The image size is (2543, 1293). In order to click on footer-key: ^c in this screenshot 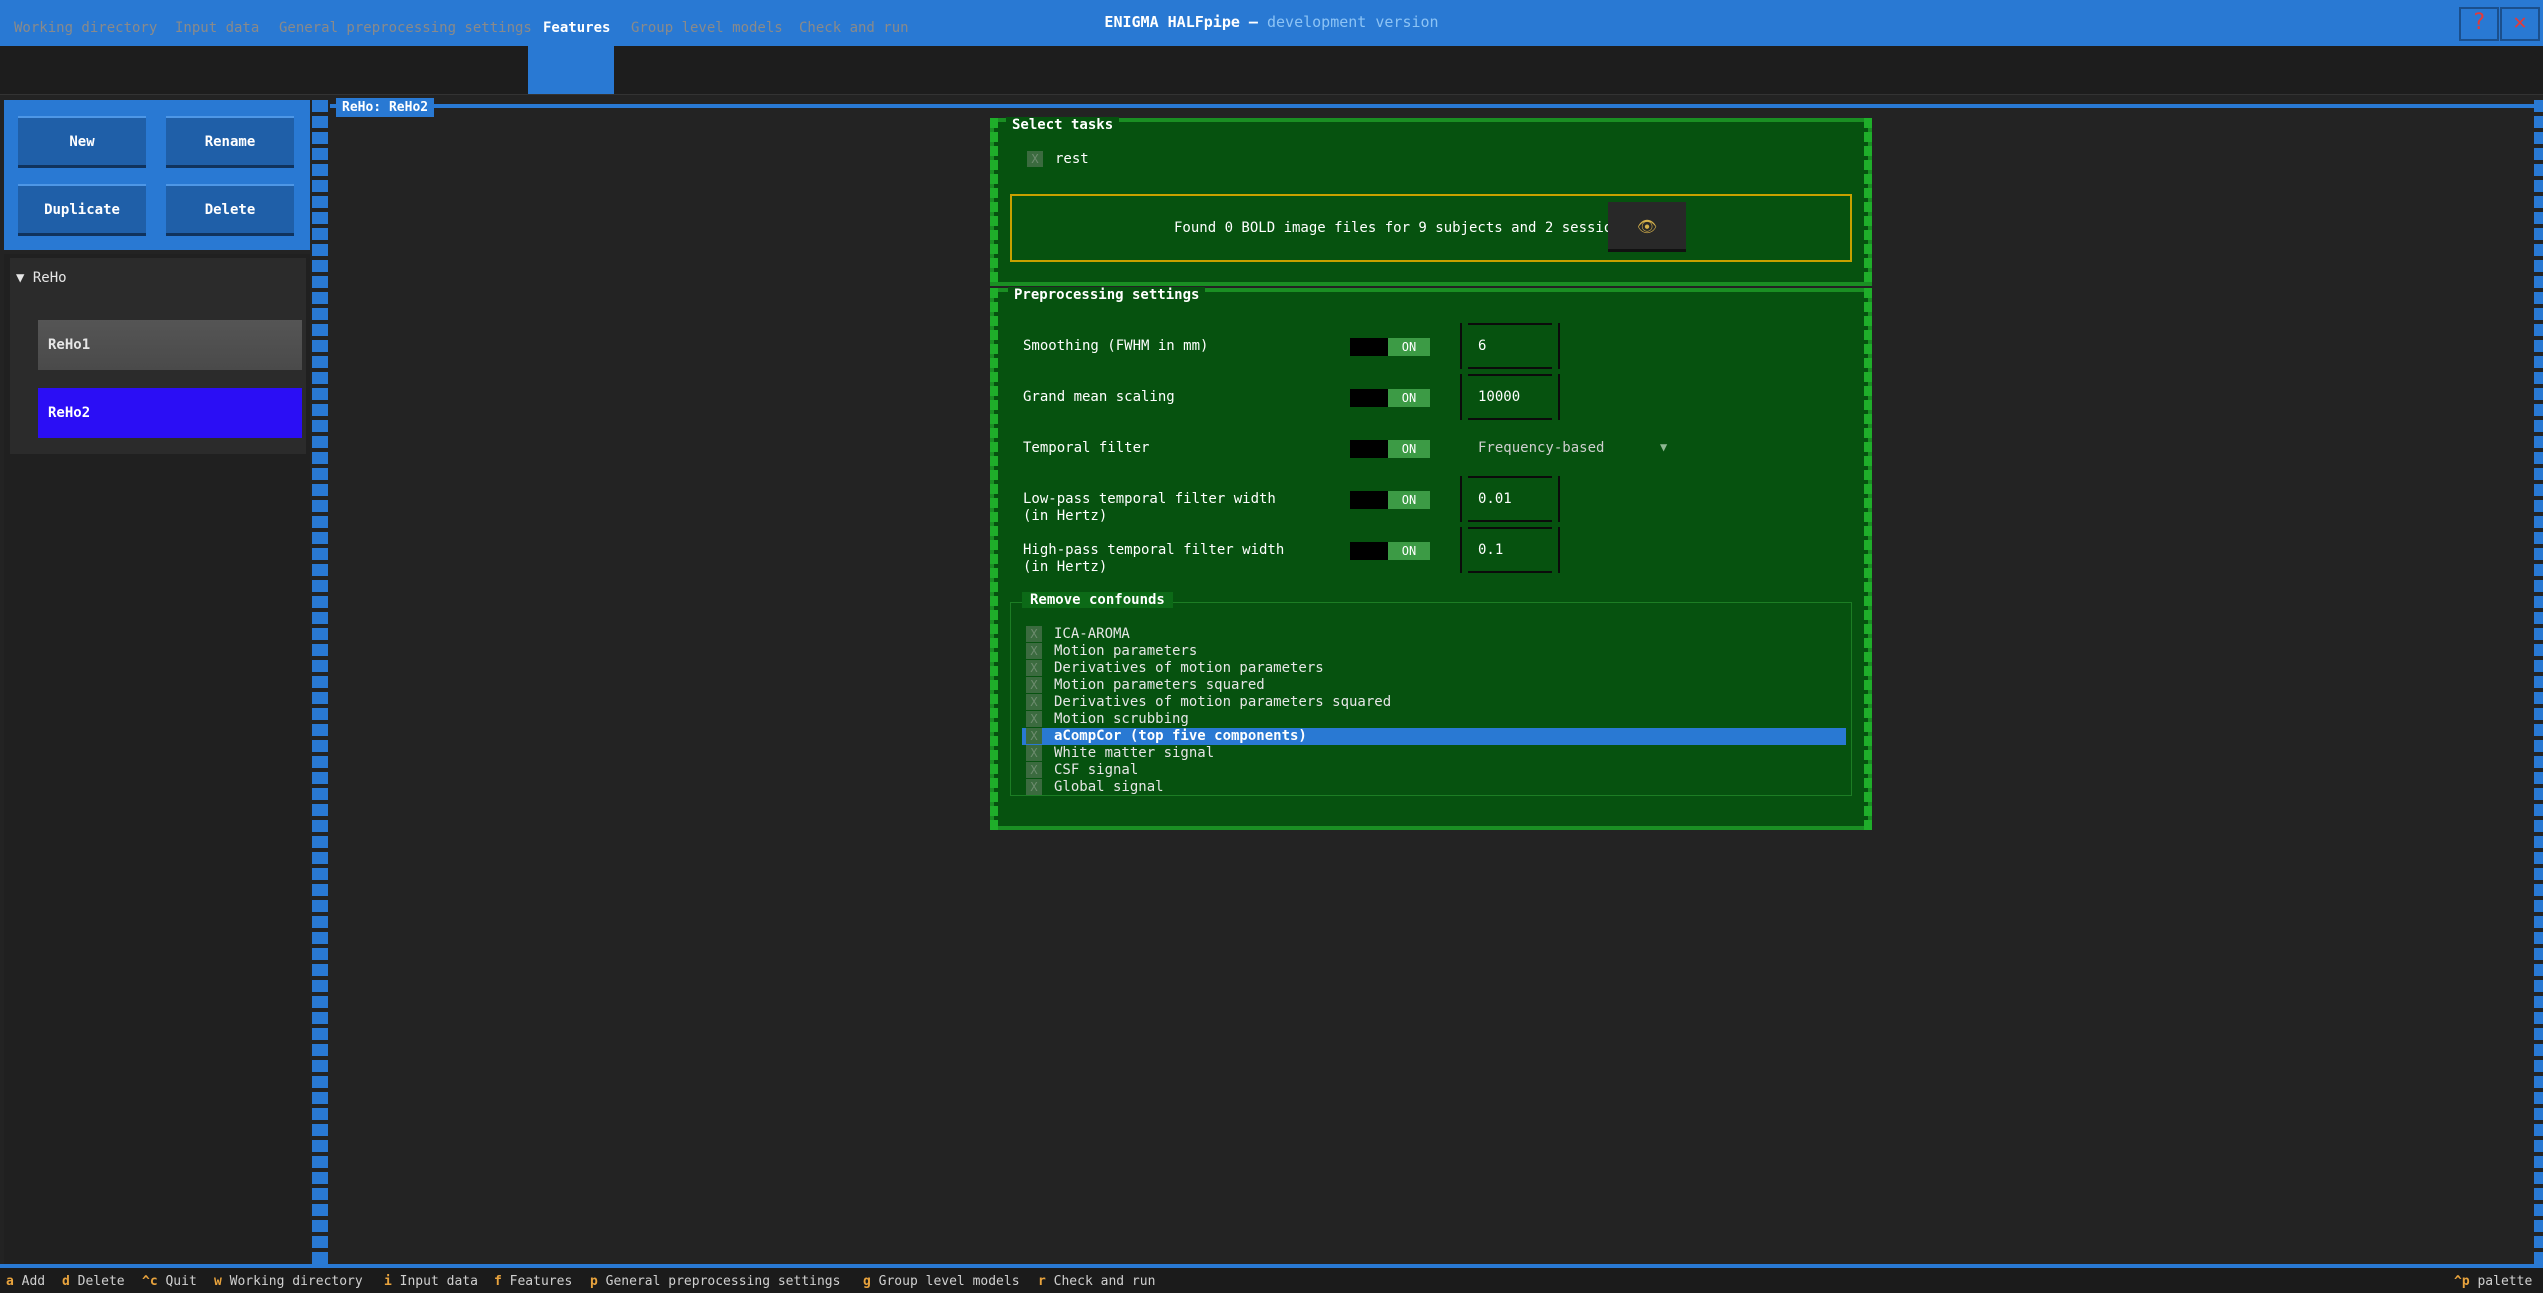, I will do `click(150, 1281)`.